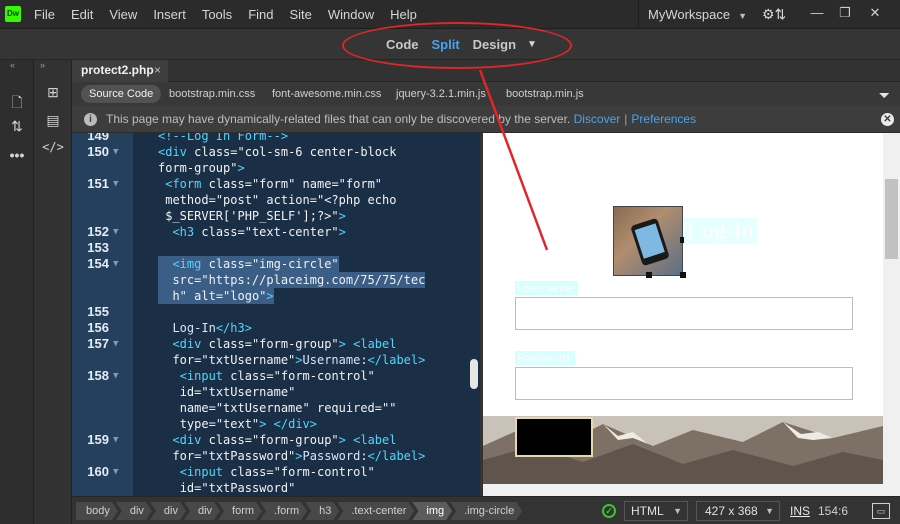  Describe the element at coordinates (817, 13) in the screenshot. I see `minimize-button: —` at that location.